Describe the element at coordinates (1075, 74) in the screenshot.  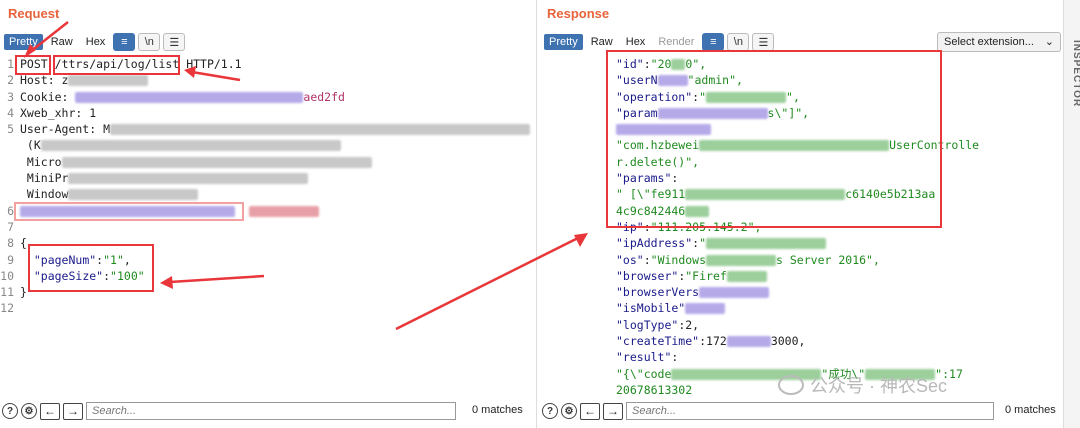
I see `inspector-label: INSPECTOR` at that location.